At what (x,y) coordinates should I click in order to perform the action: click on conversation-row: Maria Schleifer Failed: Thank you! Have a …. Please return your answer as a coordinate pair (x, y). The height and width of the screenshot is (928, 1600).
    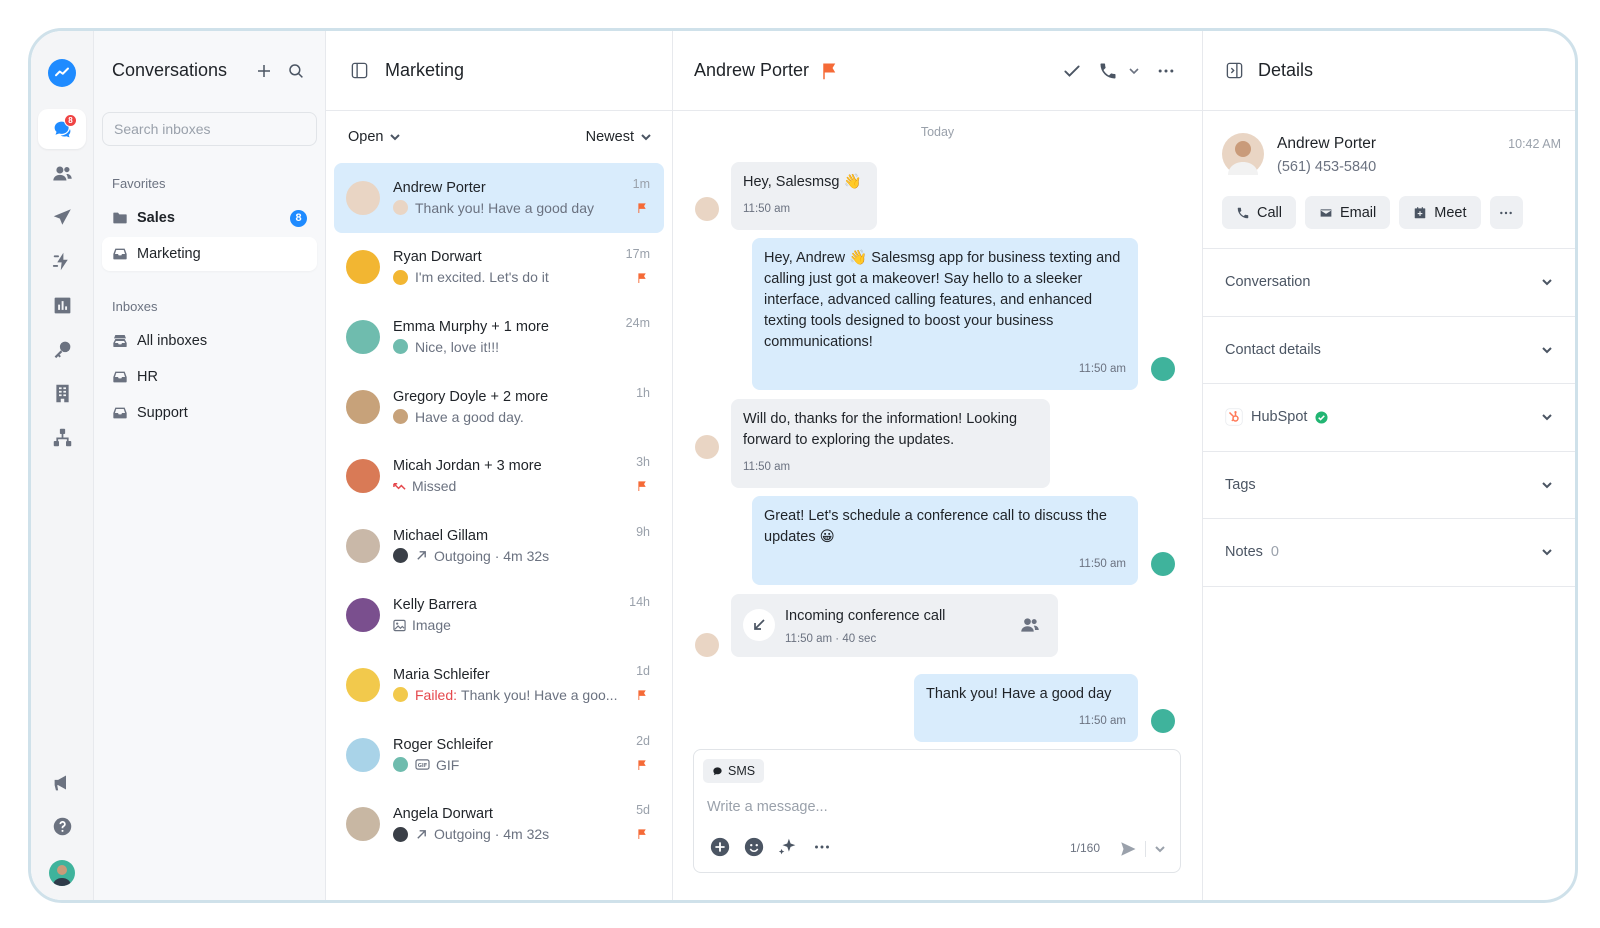
    Looking at the image, I should click on (499, 685).